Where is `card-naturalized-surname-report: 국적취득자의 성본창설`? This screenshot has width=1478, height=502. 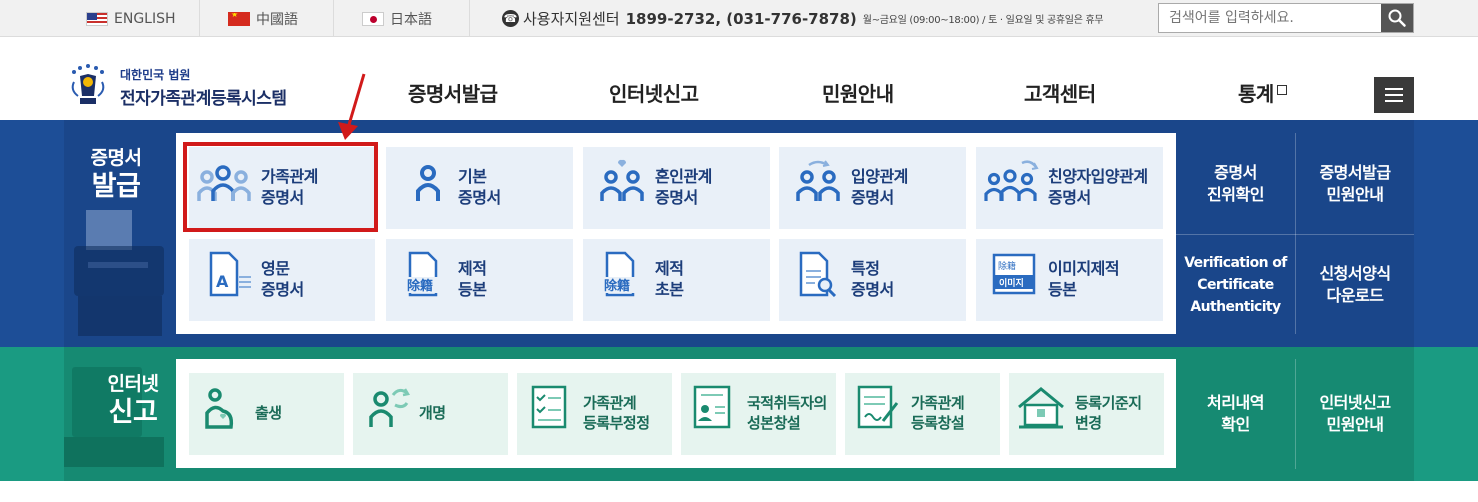
card-naturalized-surname-report: 국적취득자의 성본창설 is located at coordinates (758, 414).